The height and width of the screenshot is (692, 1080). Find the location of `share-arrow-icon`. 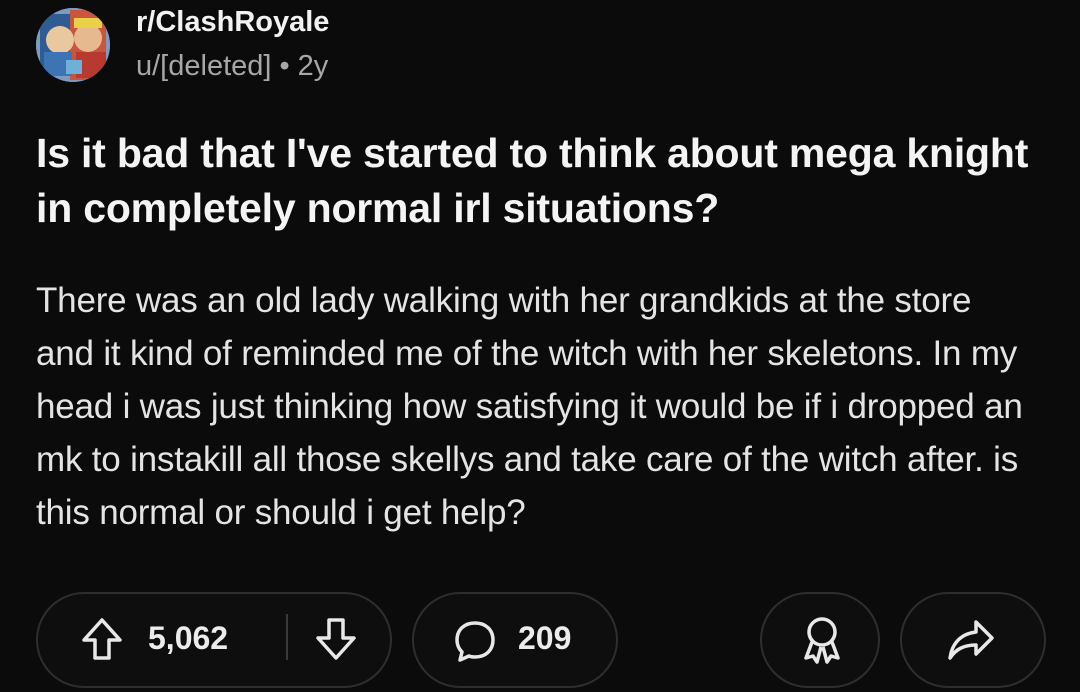

share-arrow-icon is located at coordinates (971, 640).